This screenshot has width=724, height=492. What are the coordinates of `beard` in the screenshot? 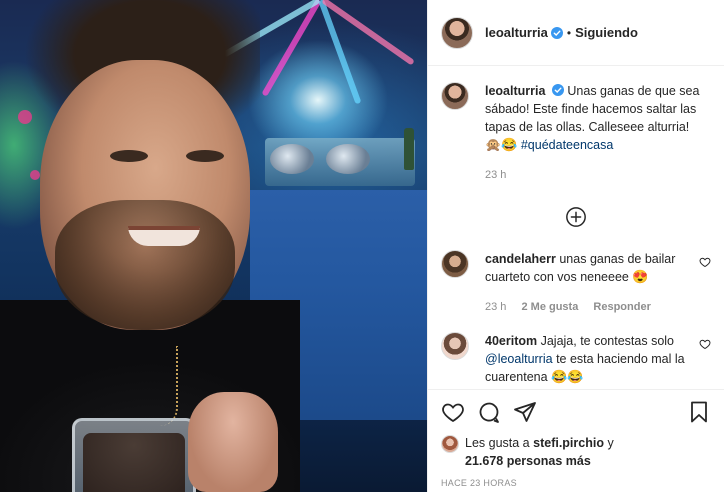 It's located at (145, 265).